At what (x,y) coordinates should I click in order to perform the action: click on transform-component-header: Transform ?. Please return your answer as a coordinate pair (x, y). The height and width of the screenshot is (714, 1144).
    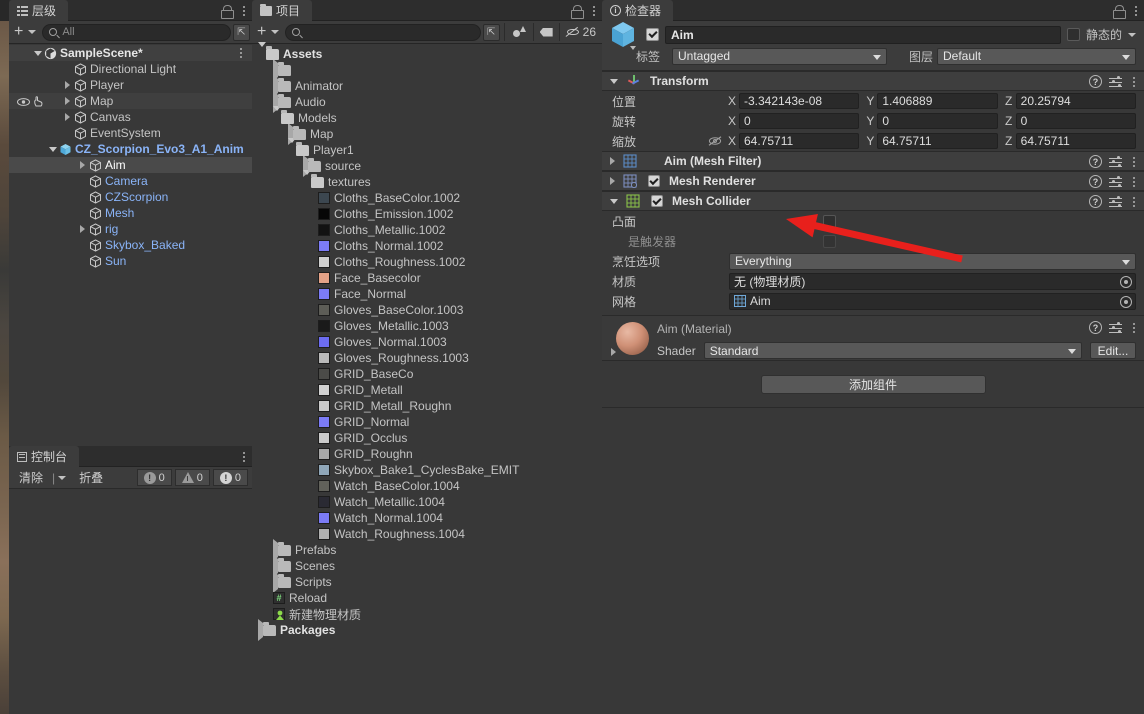
    Looking at the image, I should click on (873, 81).